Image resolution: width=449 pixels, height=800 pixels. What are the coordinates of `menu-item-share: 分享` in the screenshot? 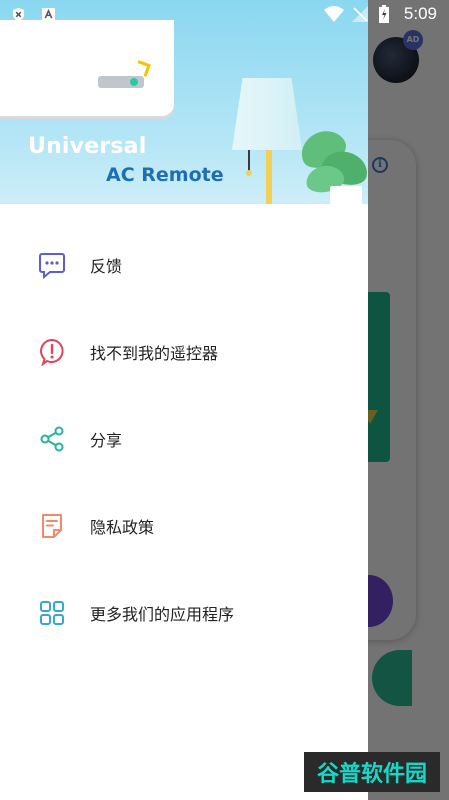 It's located at (184, 445).